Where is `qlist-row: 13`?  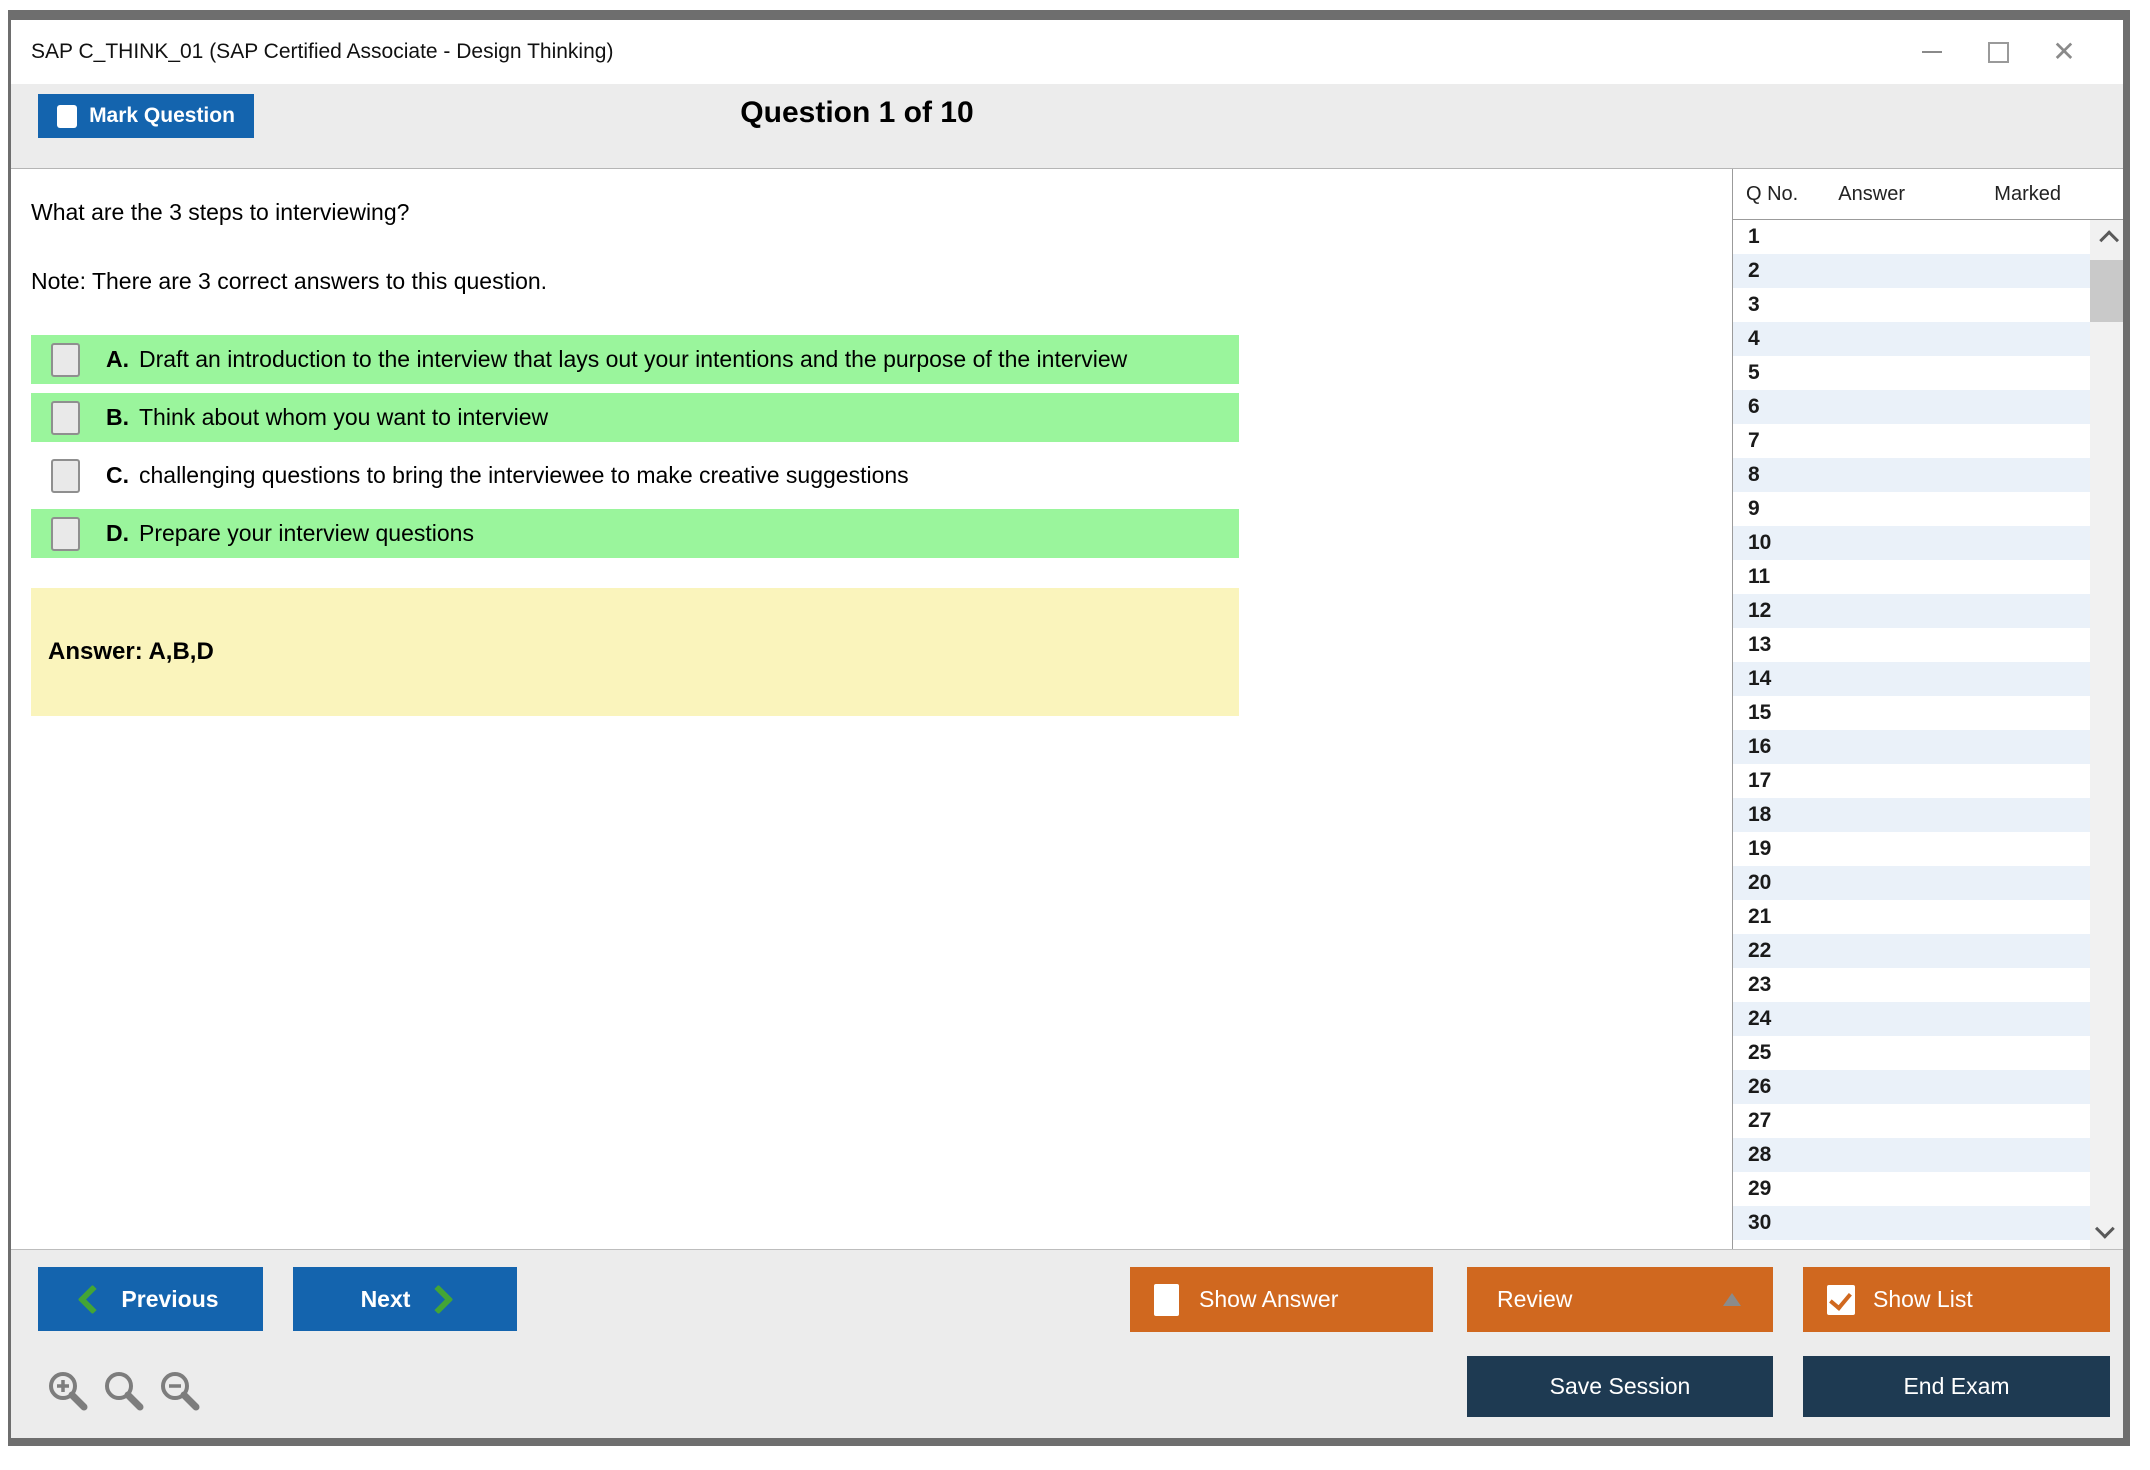
qlist-row: 13 is located at coordinates (1911, 645).